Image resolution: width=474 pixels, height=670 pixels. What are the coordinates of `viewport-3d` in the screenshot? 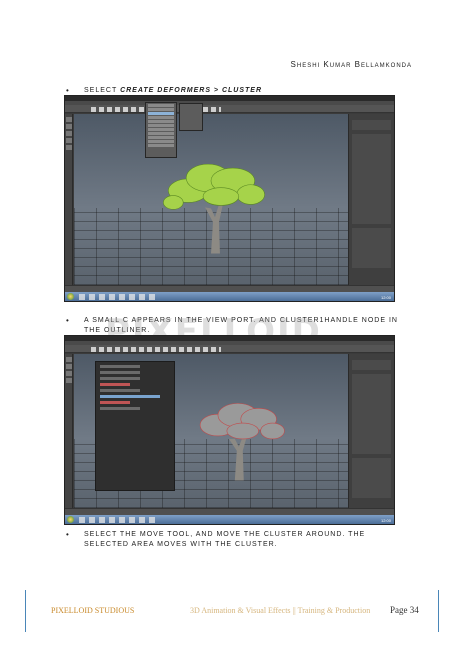 It's located at (211, 199).